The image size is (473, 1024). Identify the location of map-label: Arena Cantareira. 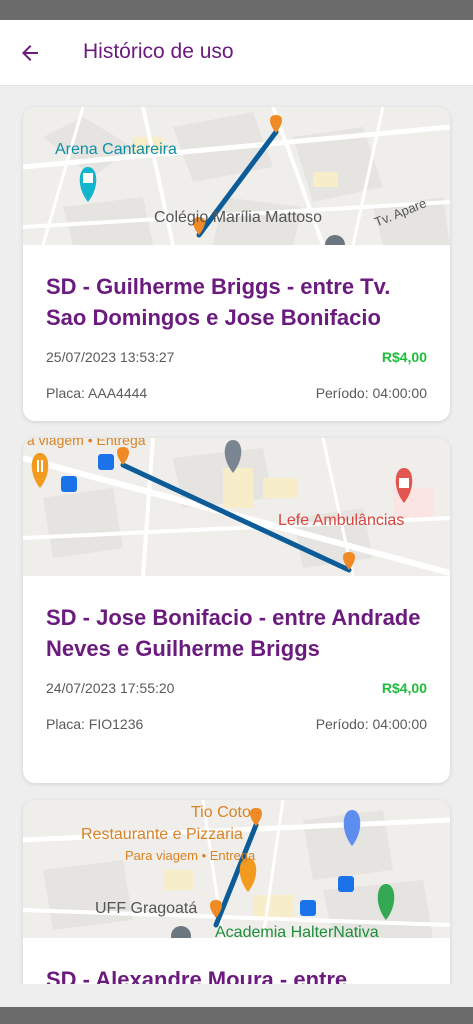
(116, 149).